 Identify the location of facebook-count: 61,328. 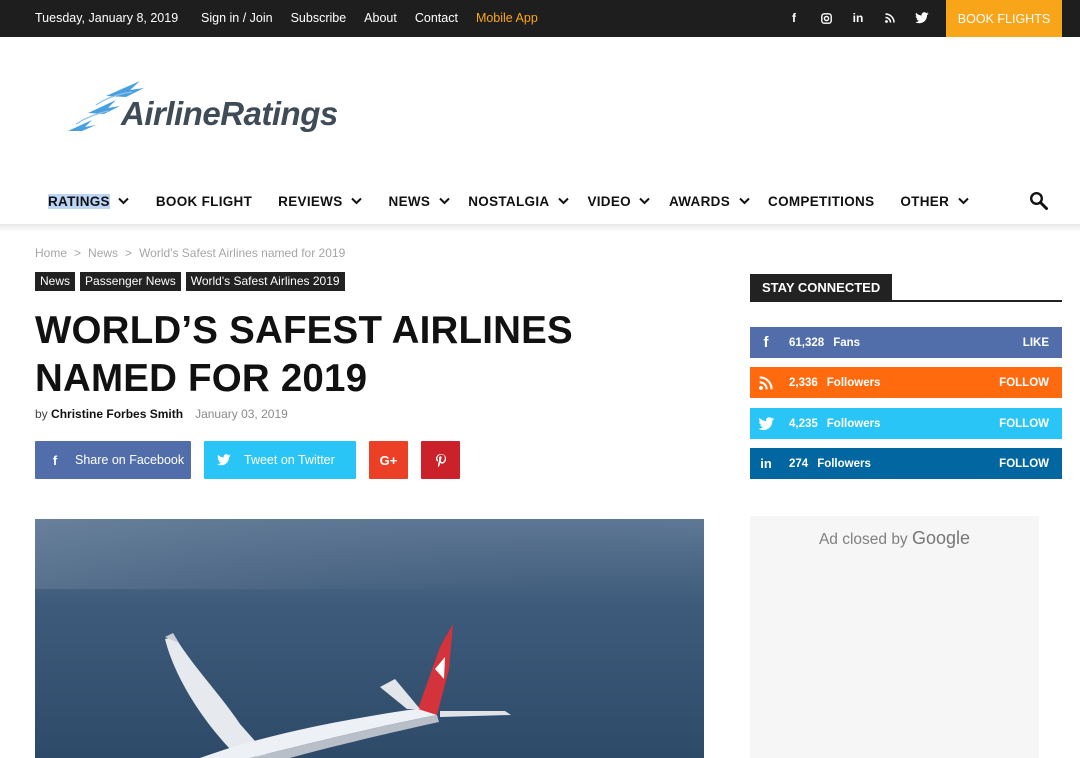
(807, 342).